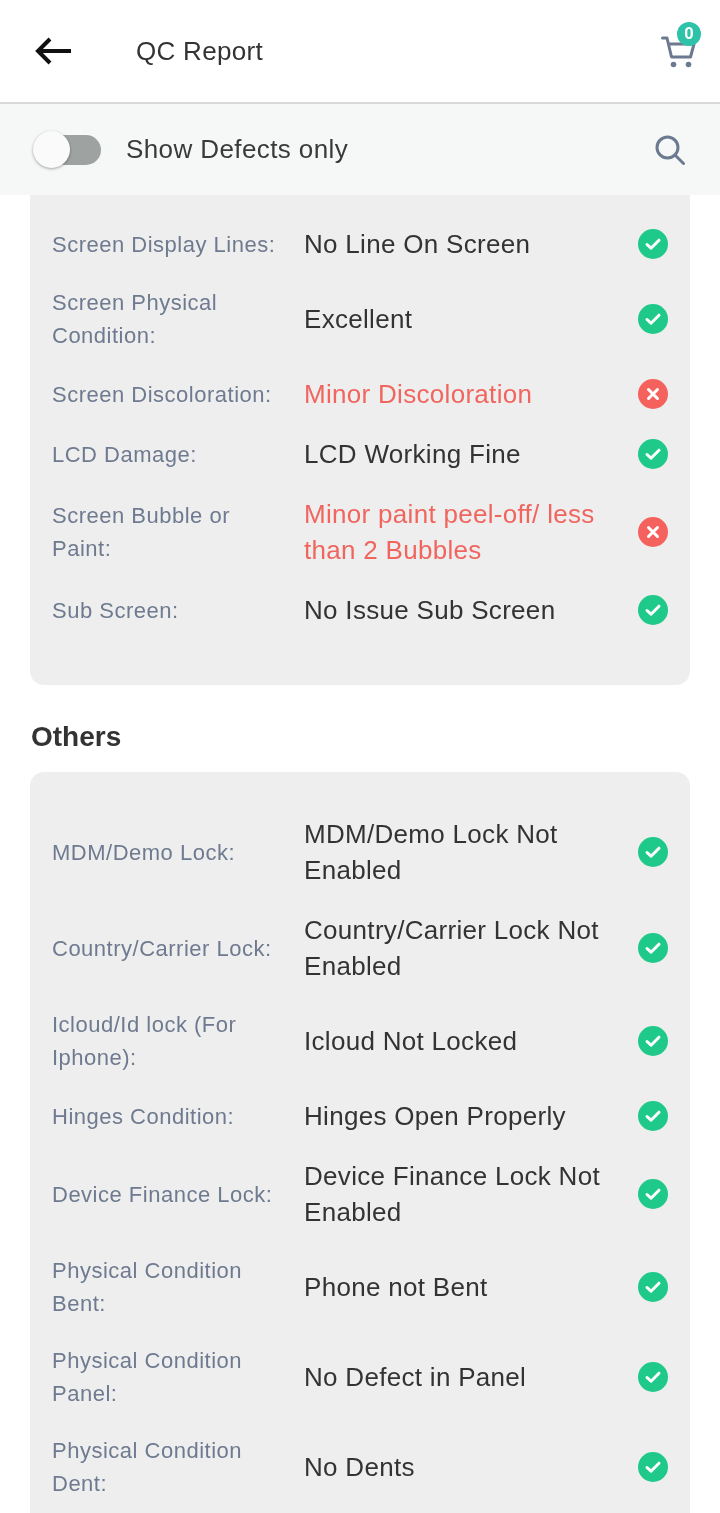  What do you see at coordinates (689, 34) in the screenshot?
I see `cart-count-badge: 0` at bounding box center [689, 34].